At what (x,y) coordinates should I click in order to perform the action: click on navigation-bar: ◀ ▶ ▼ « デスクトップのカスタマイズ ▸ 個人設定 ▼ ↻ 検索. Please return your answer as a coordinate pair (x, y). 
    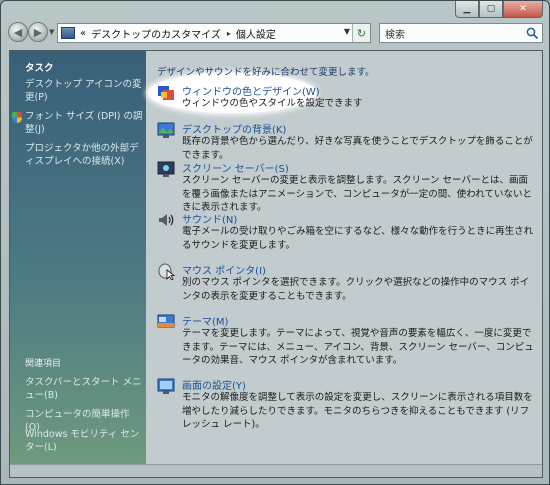
    Looking at the image, I should click on (275, 32).